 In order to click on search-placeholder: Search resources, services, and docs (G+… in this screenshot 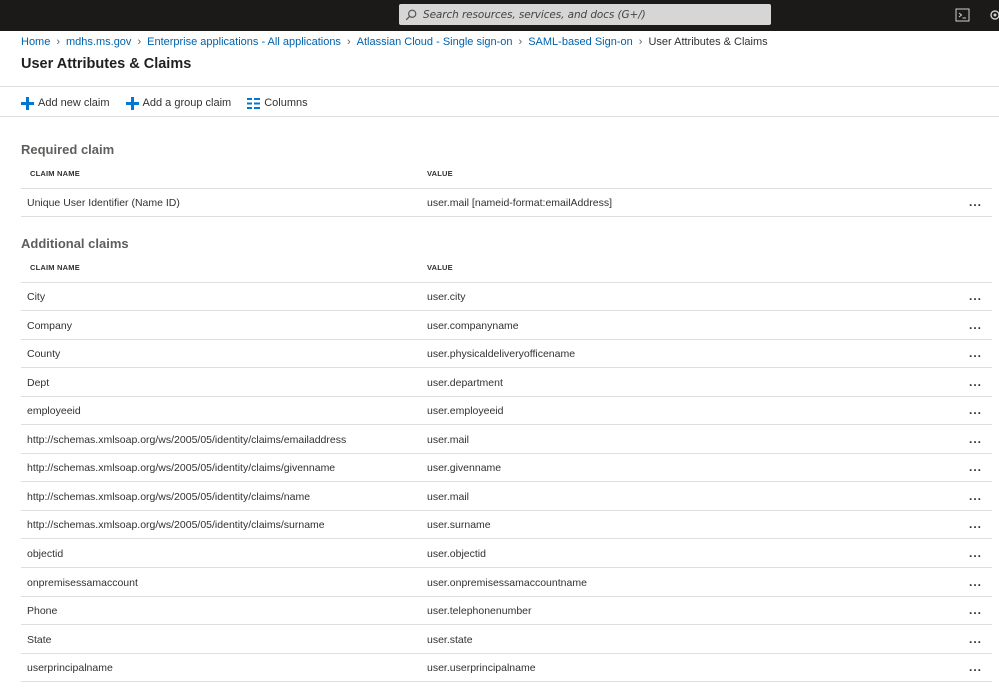, I will do `click(534, 14)`.